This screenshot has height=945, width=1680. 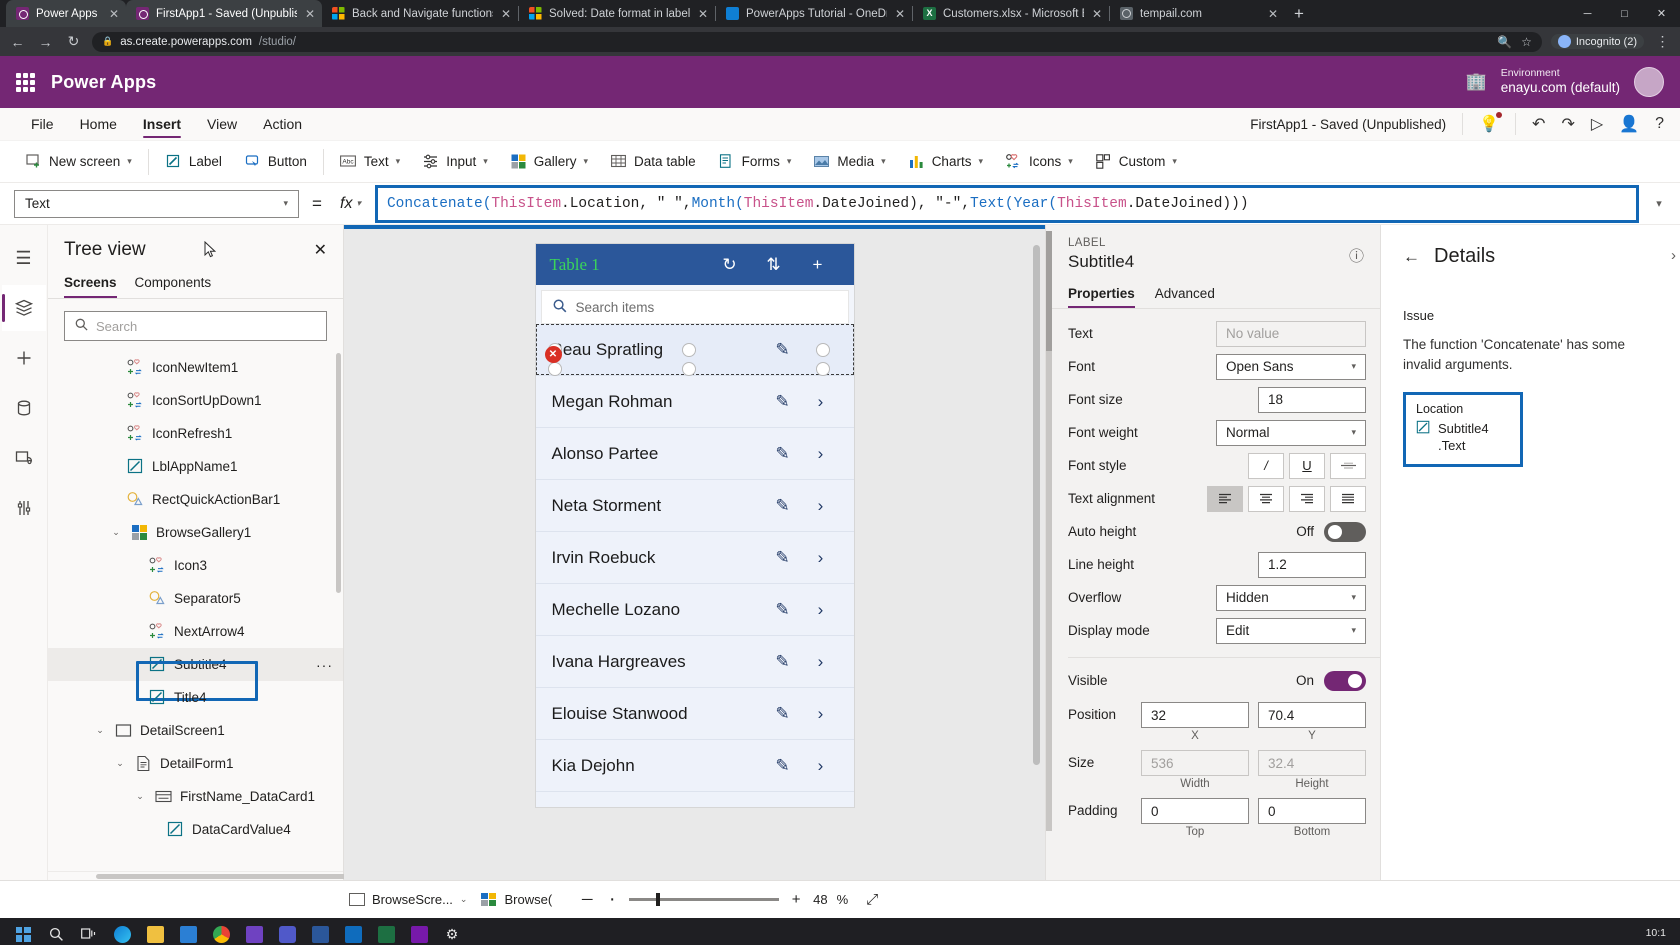 What do you see at coordinates (156, 203) in the screenshot?
I see `property-selector: Text ▾` at bounding box center [156, 203].